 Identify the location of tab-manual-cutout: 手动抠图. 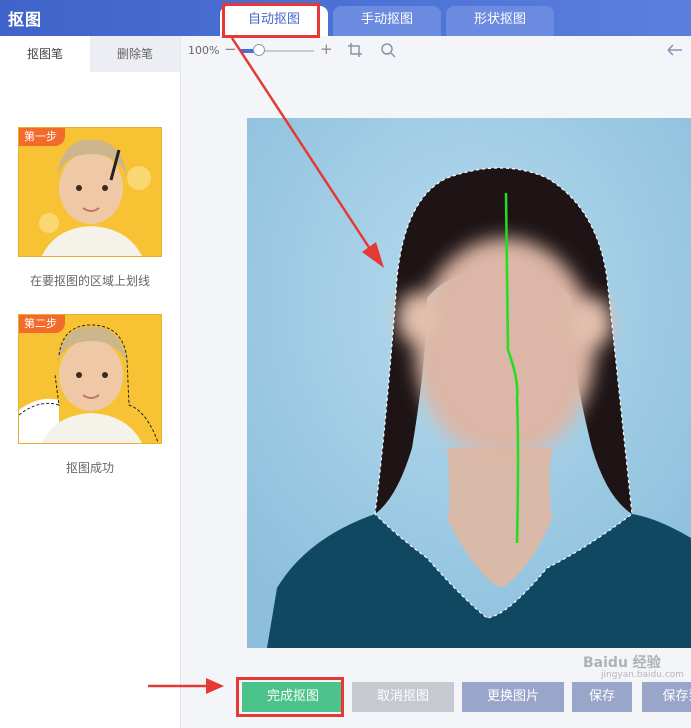
(387, 21).